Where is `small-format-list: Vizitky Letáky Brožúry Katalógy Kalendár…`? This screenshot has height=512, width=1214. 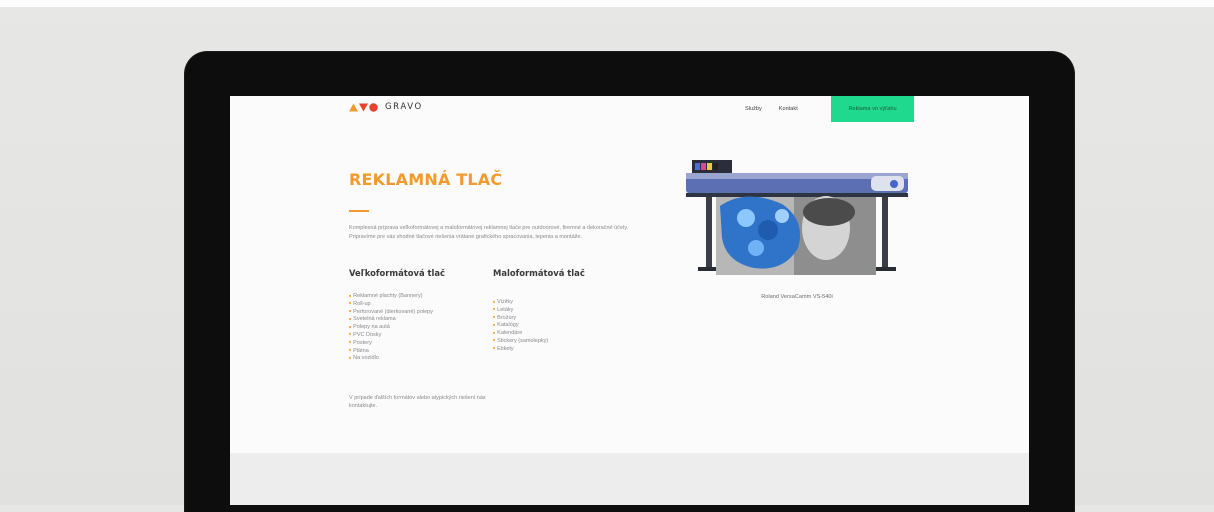 small-format-list: Vizitky Letáky Brožúry Katalógy Kalendár… is located at coordinates (520, 326).